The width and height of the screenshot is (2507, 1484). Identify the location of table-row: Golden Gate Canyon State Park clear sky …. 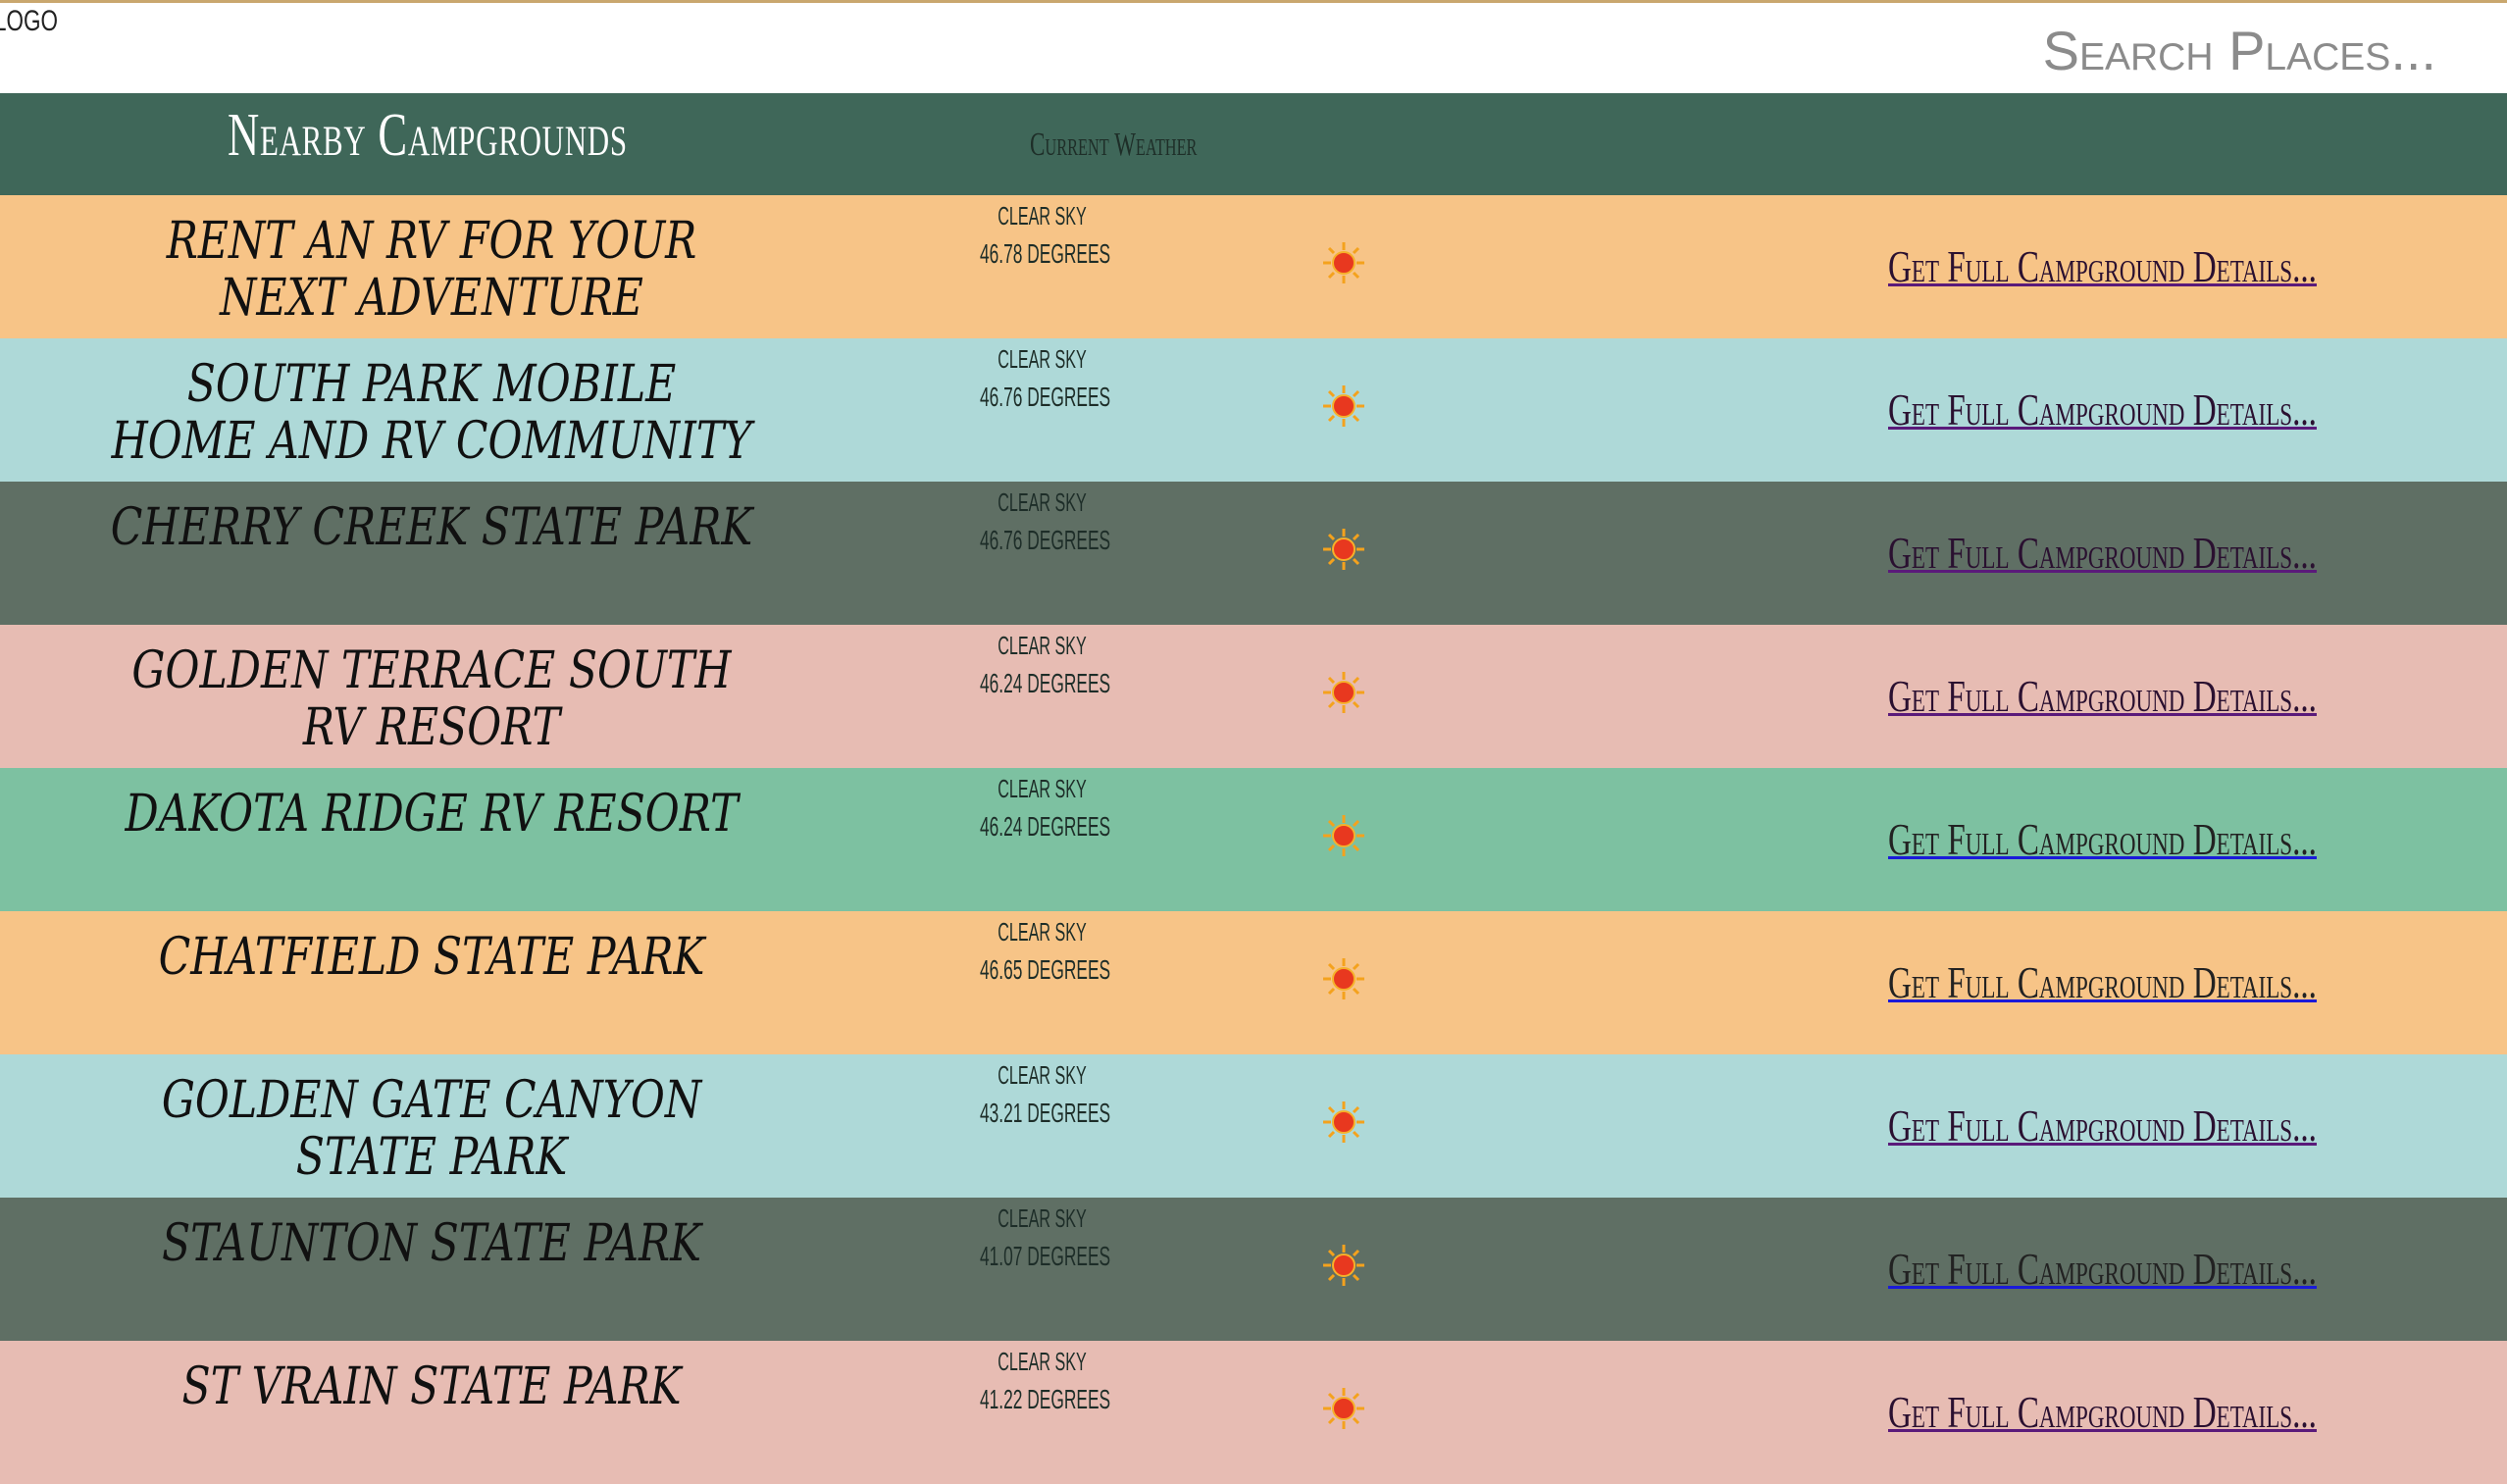
(1253, 1126).